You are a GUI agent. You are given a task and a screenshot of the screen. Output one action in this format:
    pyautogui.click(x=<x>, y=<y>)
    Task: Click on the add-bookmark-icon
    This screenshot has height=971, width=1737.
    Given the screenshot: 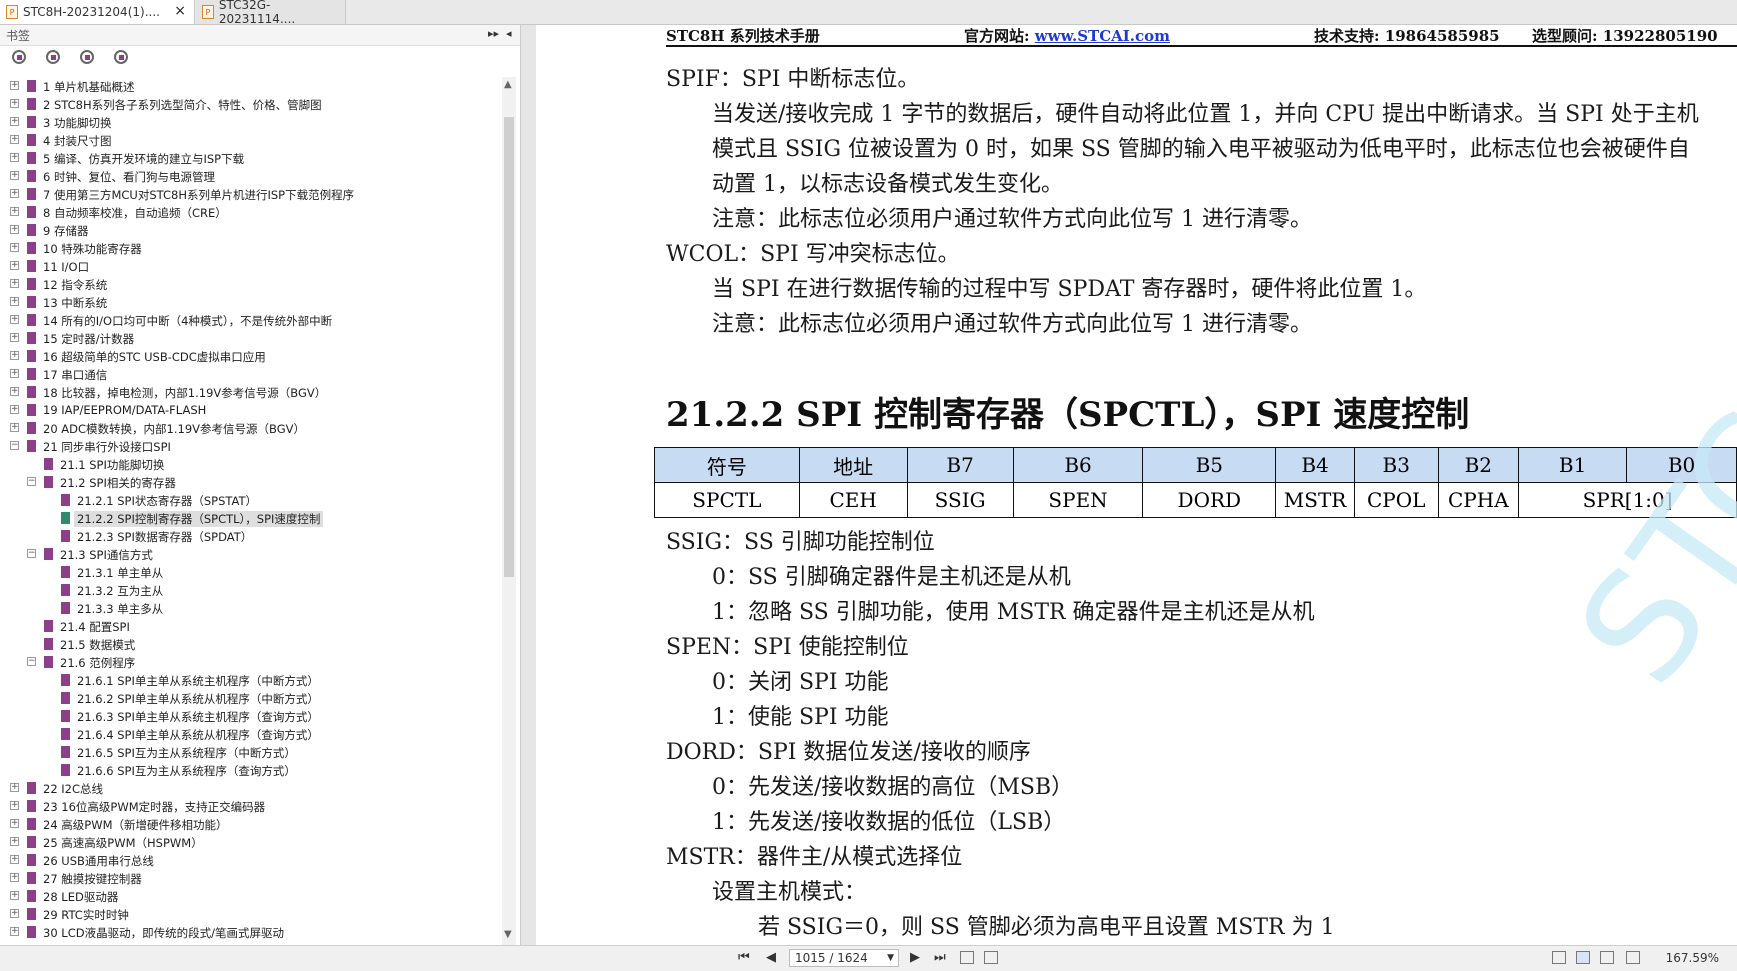 What is the action you would take?
    pyautogui.click(x=87, y=57)
    